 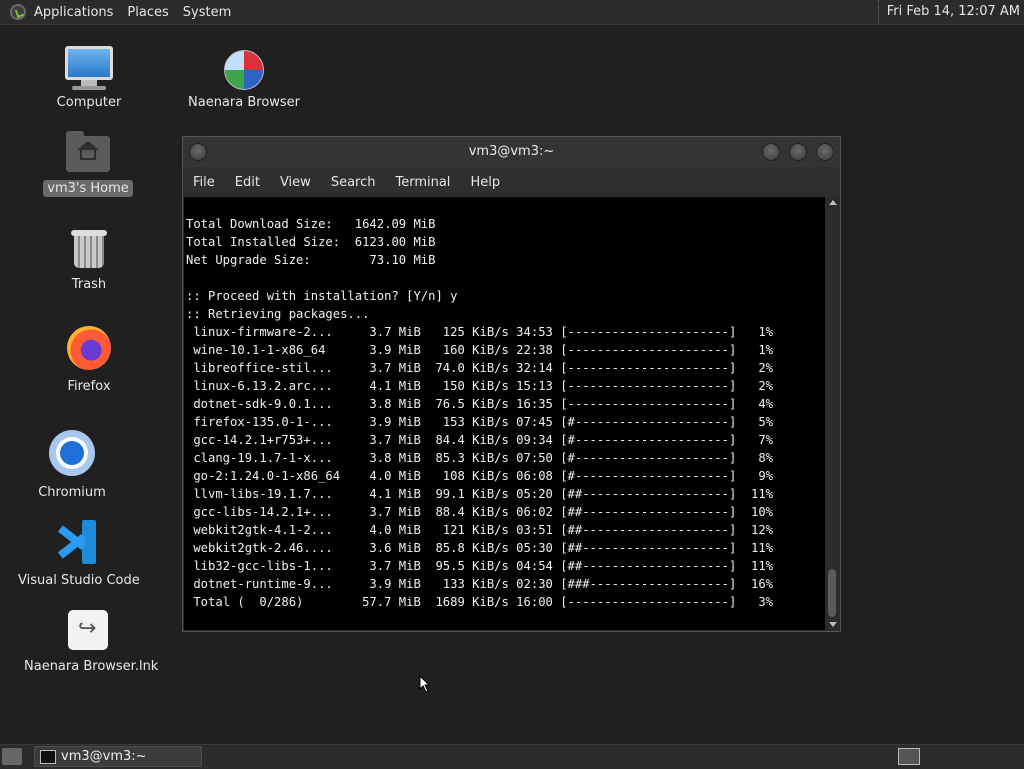 What do you see at coordinates (104, 756) in the screenshot?
I see `taskbar-item-label: vm3@vm3:~` at bounding box center [104, 756].